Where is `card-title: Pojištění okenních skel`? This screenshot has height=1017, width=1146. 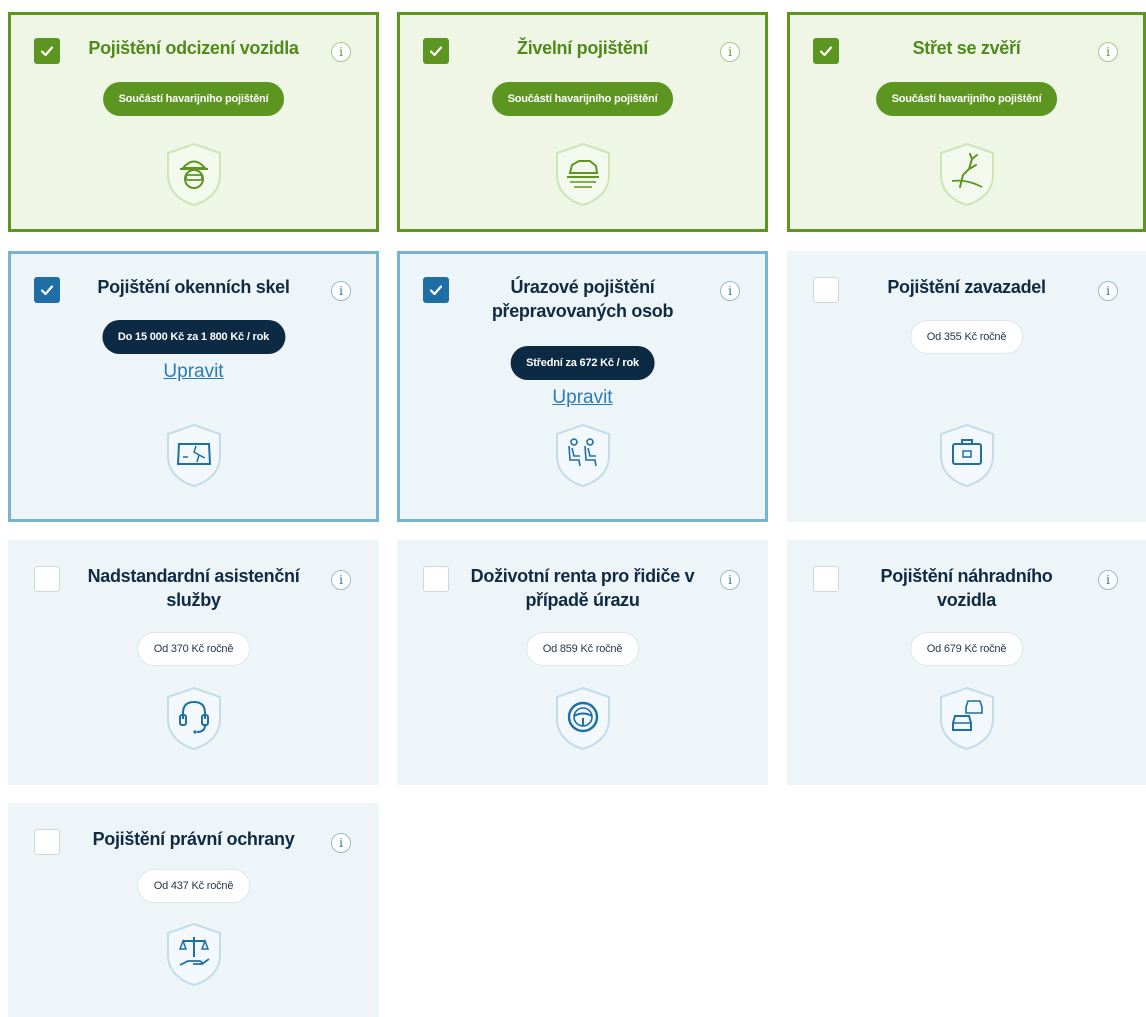
card-title: Pojištění okenních skel is located at coordinates (193, 287).